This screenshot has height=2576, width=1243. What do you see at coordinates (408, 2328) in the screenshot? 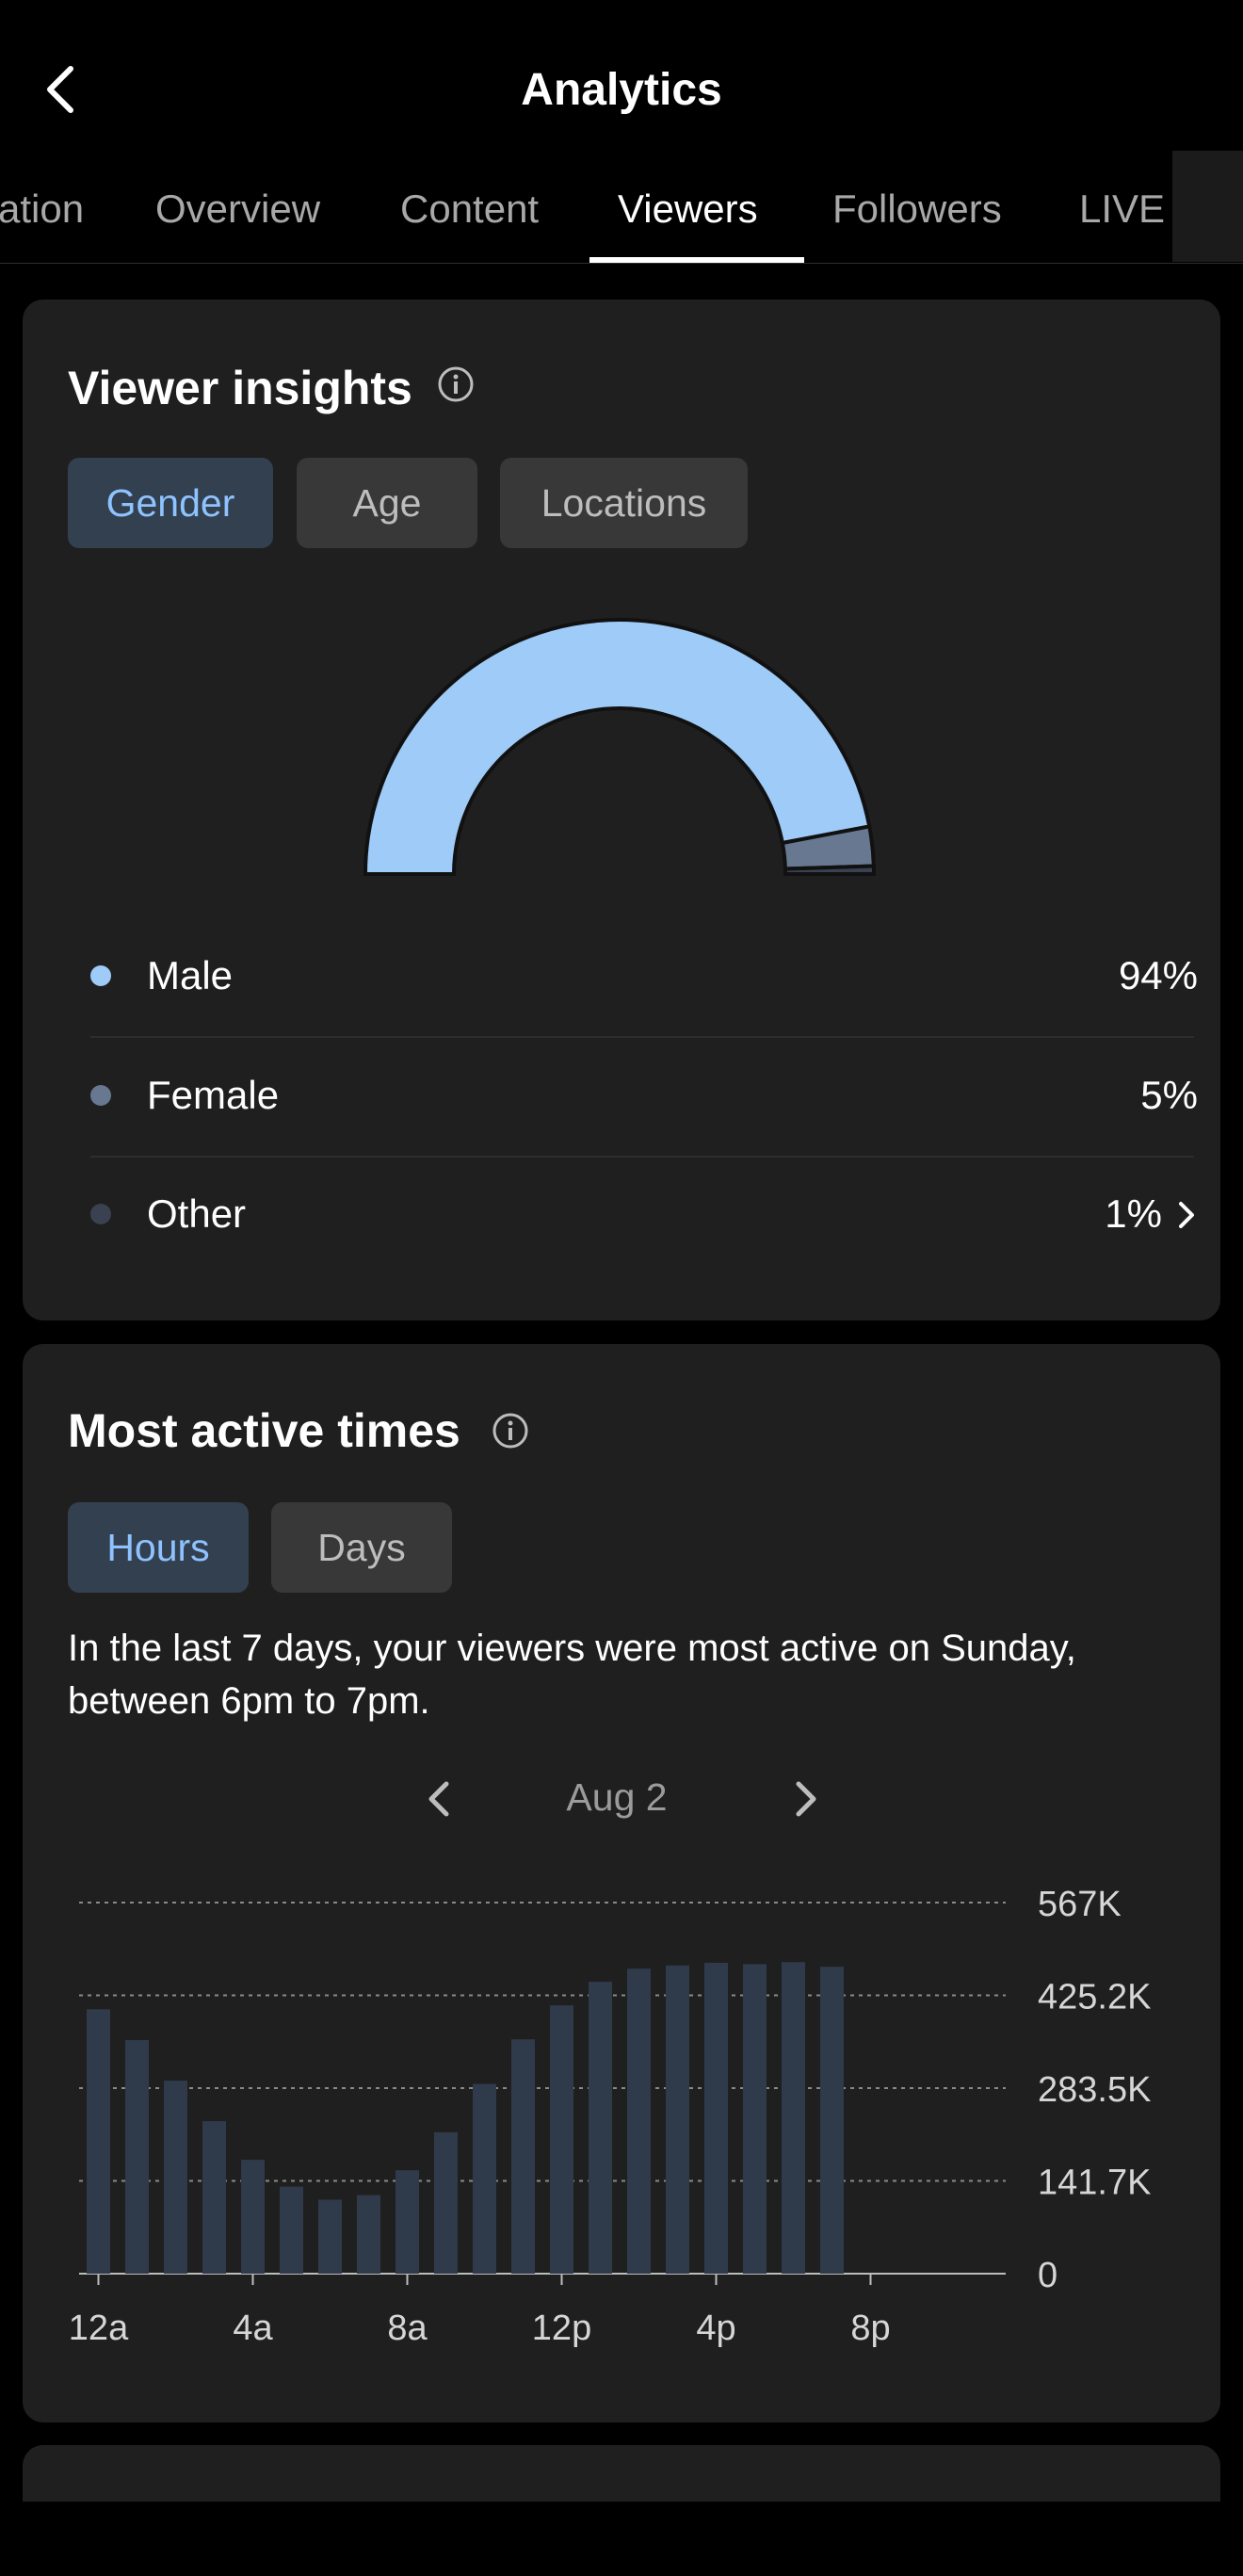
I see `x-tick-label: 8a` at bounding box center [408, 2328].